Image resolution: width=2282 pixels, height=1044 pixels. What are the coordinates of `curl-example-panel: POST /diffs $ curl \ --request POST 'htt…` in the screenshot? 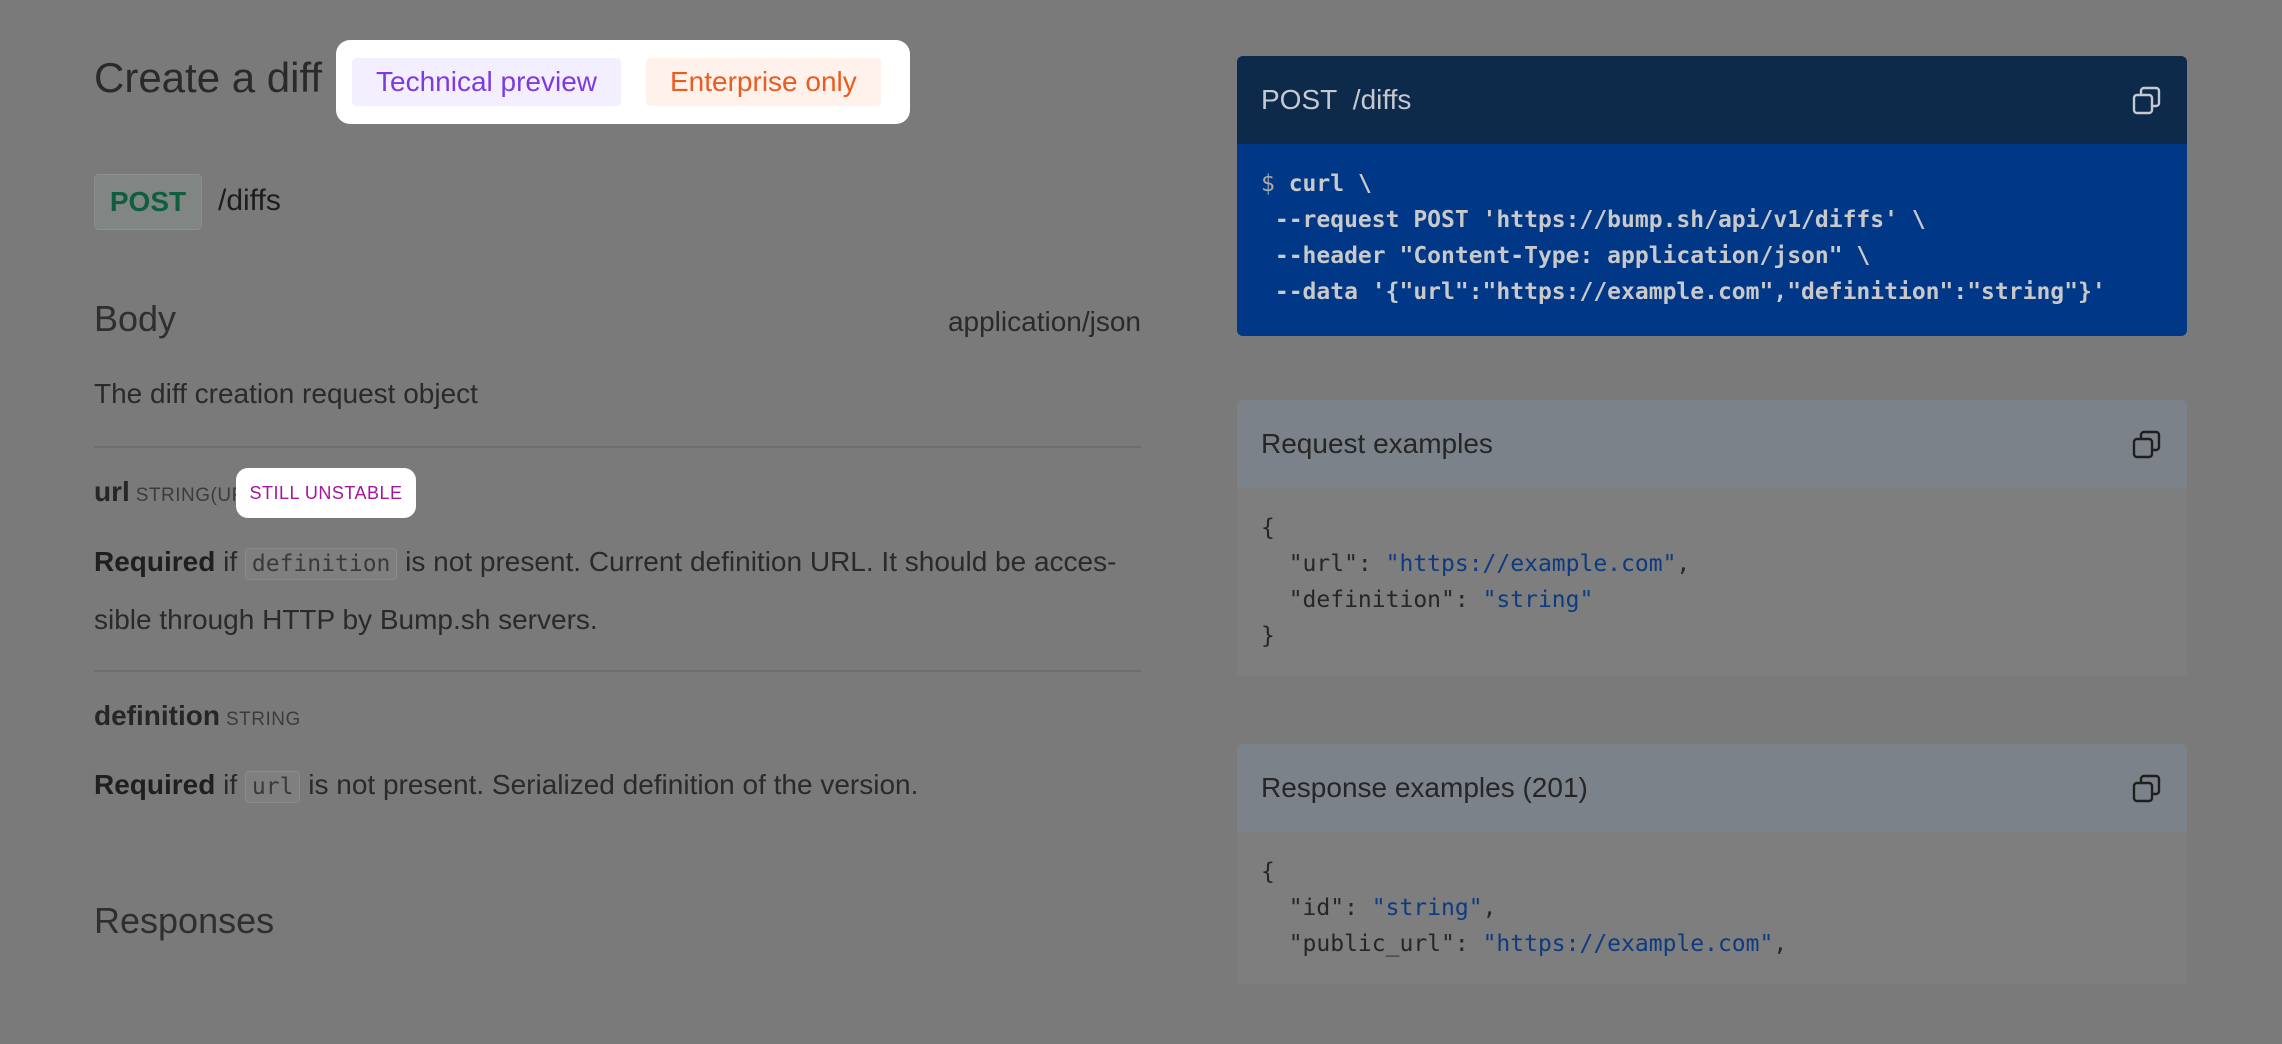 It's located at (1712, 196).